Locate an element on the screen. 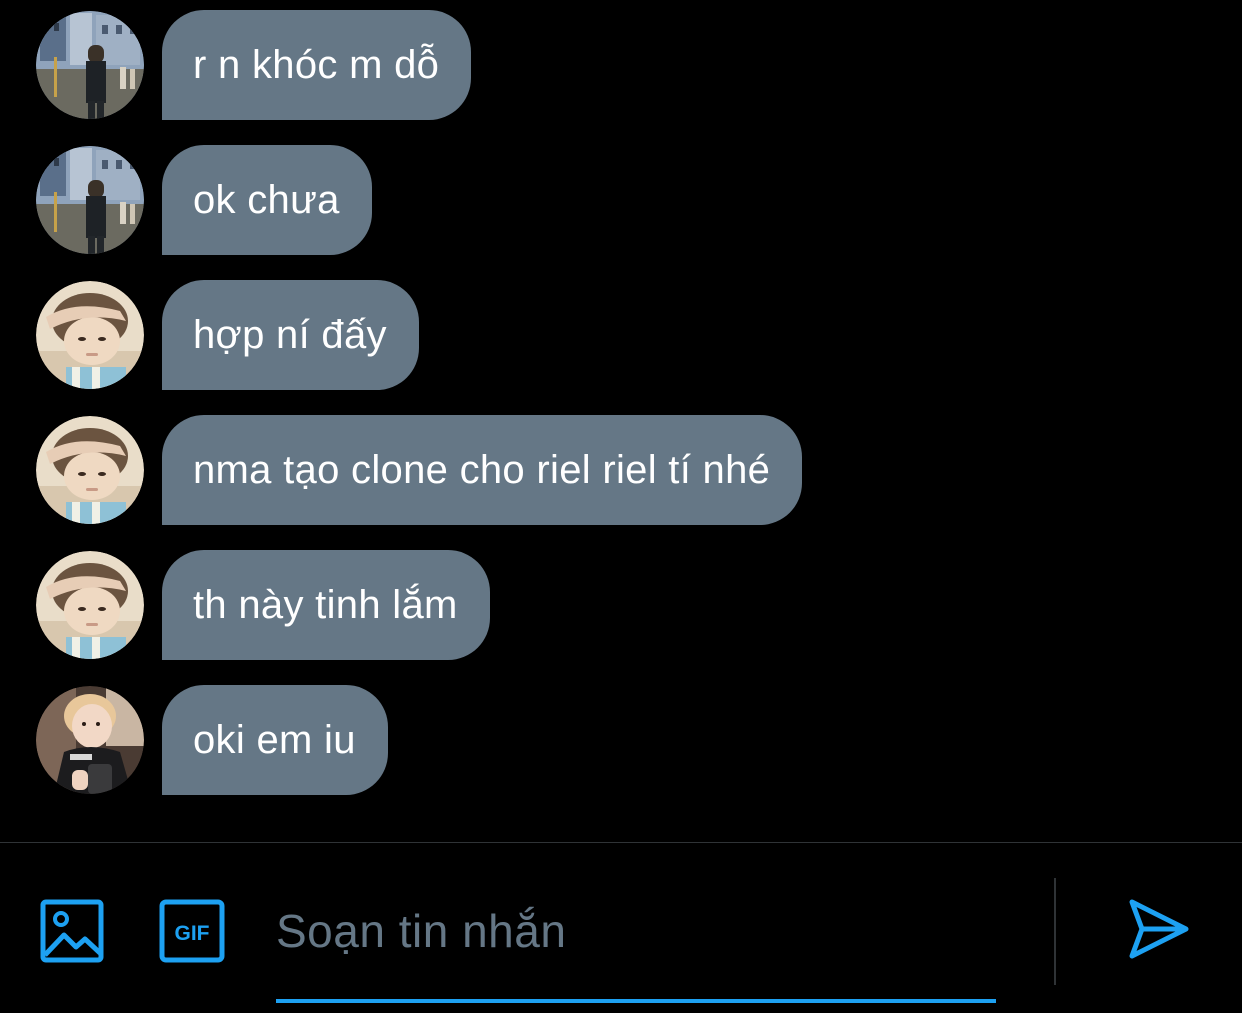  send-icon is located at coordinates (1159, 929).